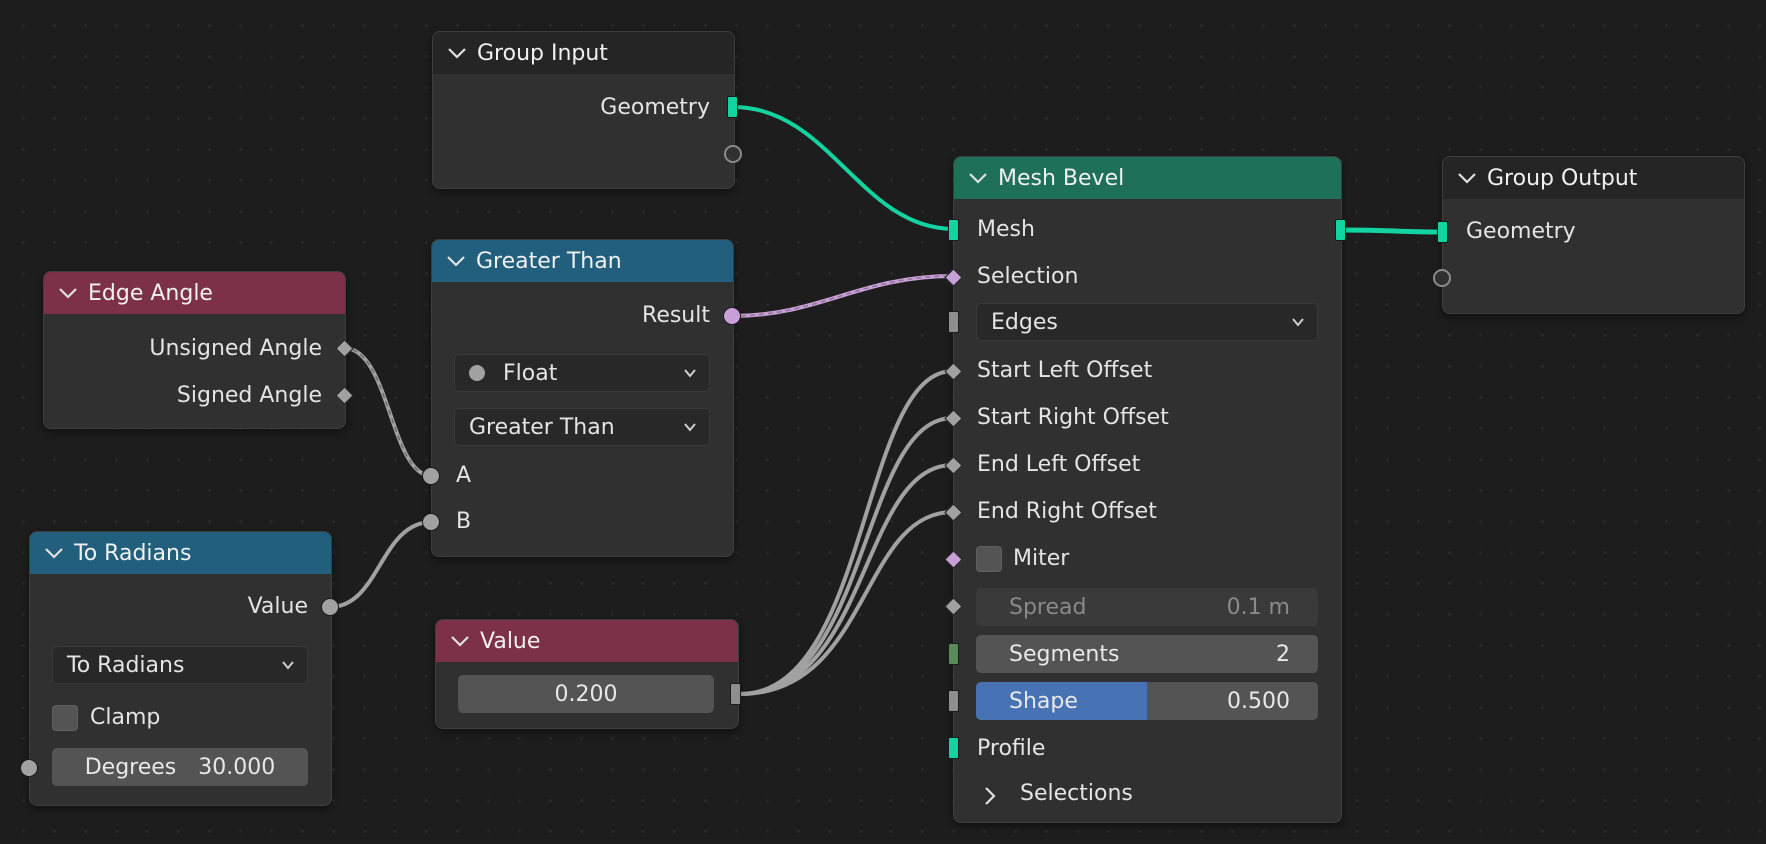  What do you see at coordinates (1147, 654) in the screenshot?
I see `segments-field: Segments 2` at bounding box center [1147, 654].